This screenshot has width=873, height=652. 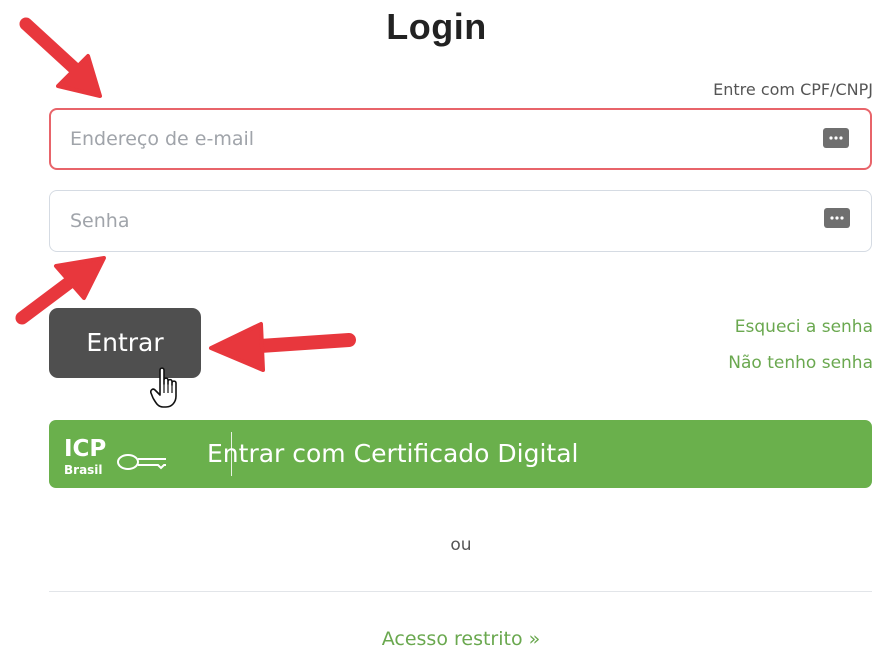 I want to click on page-title: Login, so click(x=436, y=26).